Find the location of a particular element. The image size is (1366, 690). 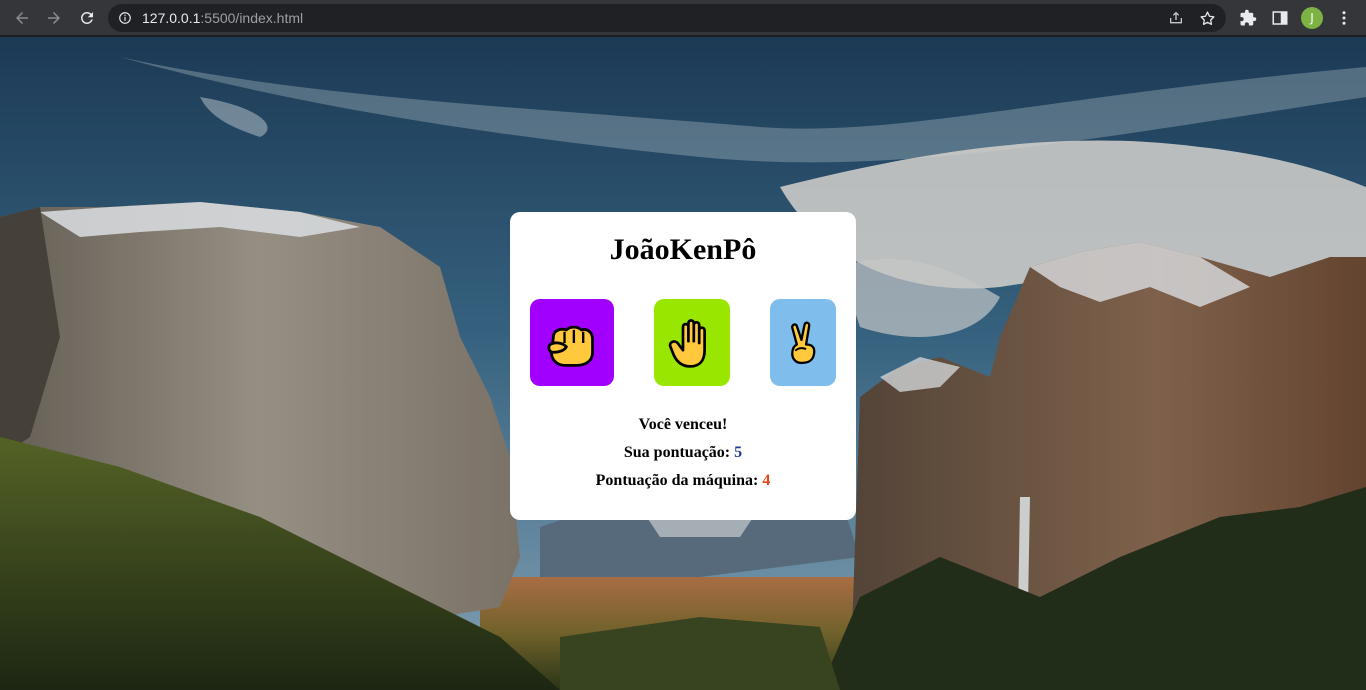

raised-hand-icon is located at coordinates (687, 343).